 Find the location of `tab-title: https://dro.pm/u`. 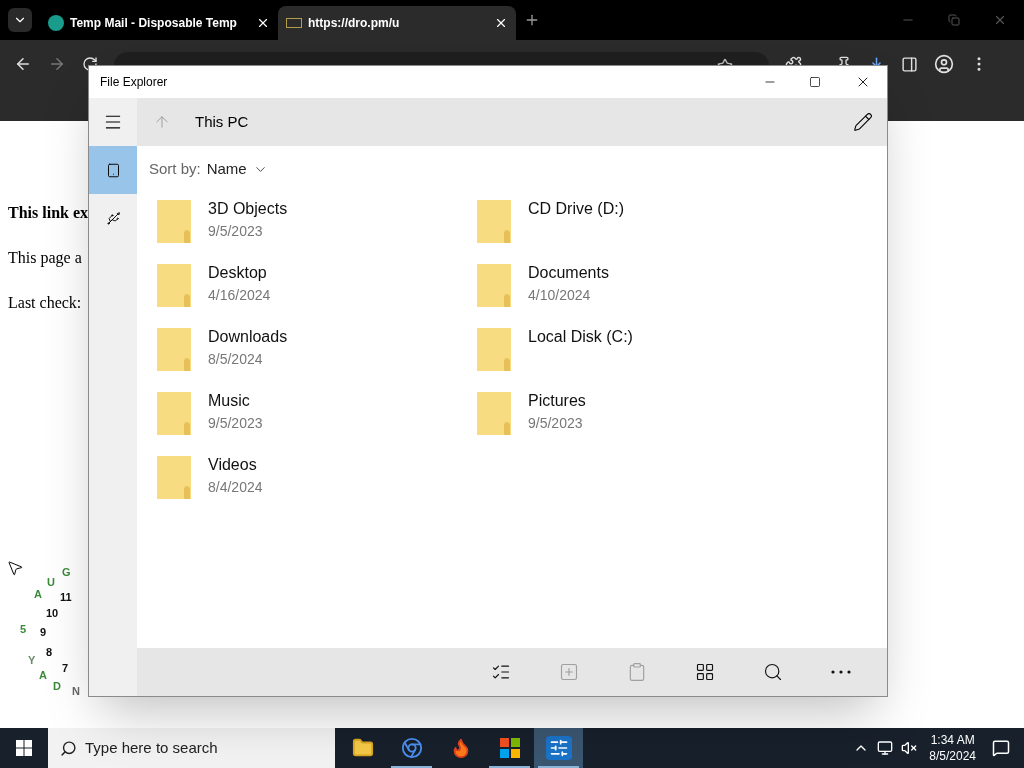

tab-title: https://dro.pm/u is located at coordinates (354, 23).